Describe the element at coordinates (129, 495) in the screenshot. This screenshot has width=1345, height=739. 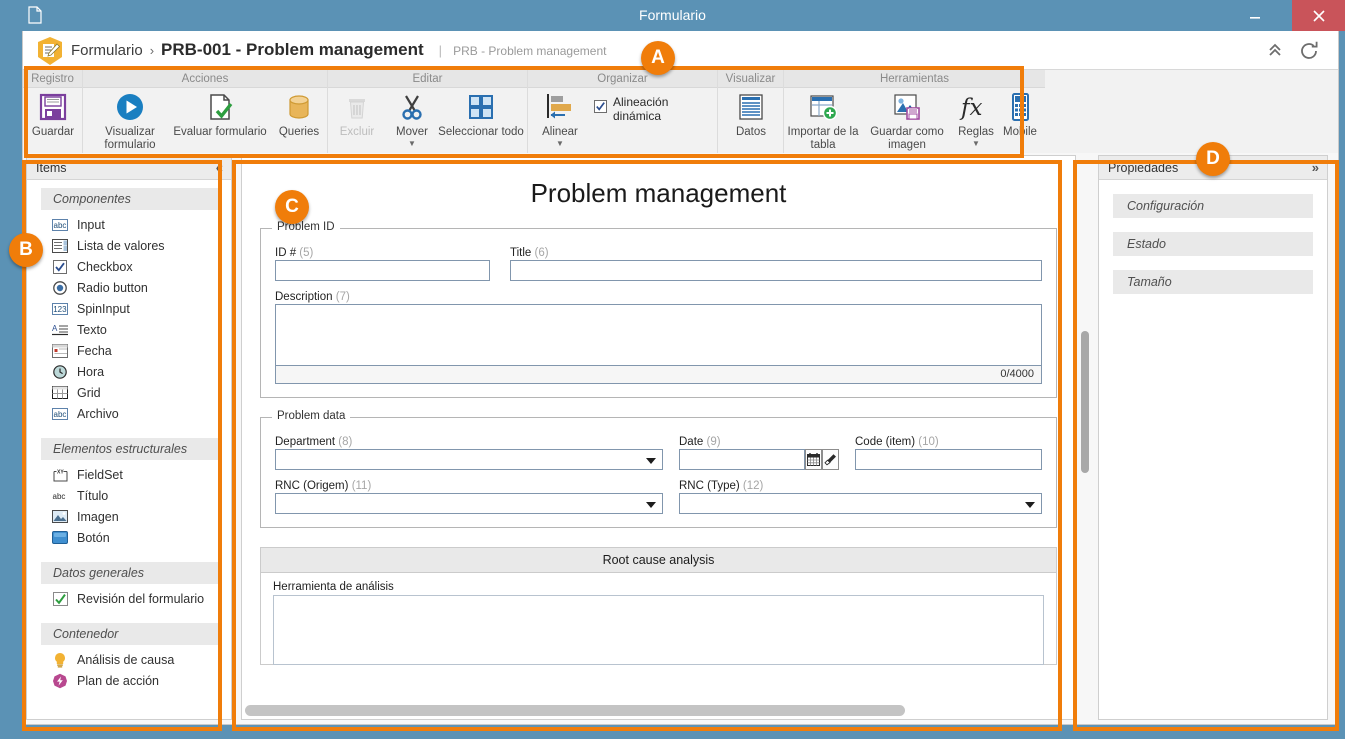
I see `item-titulo: abc Título` at that location.